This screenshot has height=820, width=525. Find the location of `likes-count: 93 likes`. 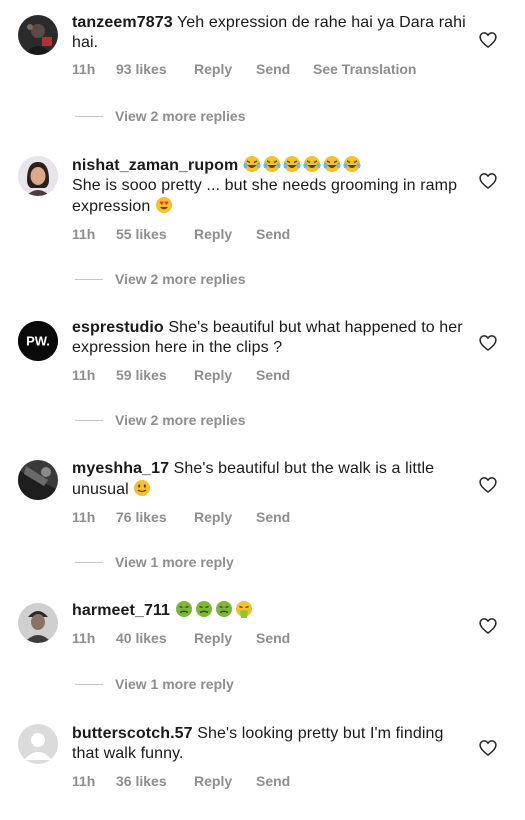

likes-count: 93 likes is located at coordinates (155, 69).